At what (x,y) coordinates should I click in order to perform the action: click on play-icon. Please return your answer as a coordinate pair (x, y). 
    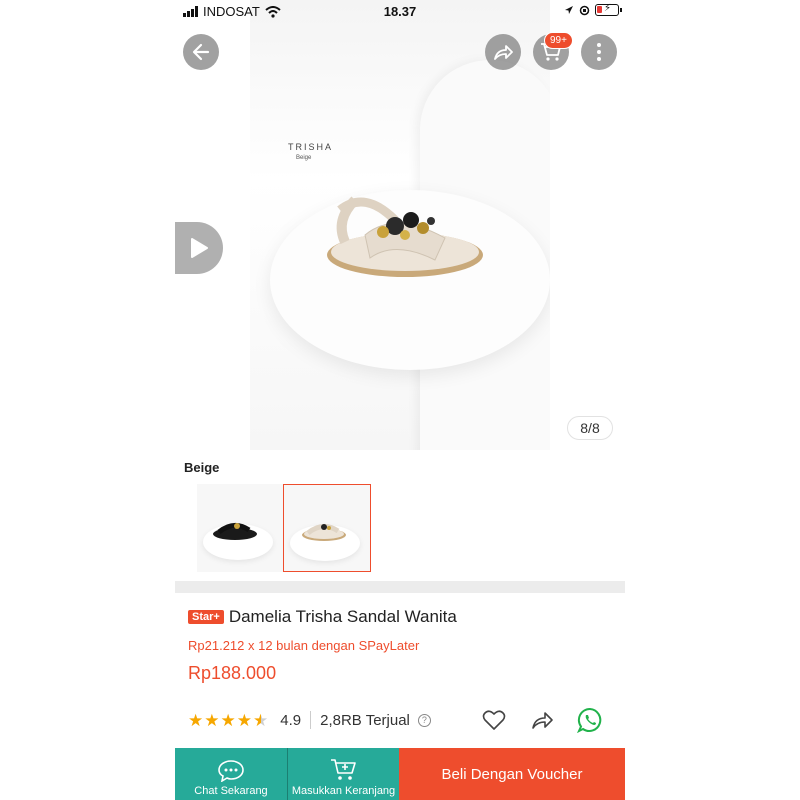
    Looking at the image, I should click on (199, 248).